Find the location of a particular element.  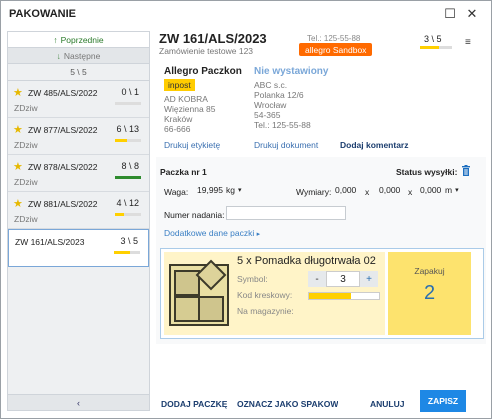

order-item-count: 6 \ 13 is located at coordinates (127, 129).